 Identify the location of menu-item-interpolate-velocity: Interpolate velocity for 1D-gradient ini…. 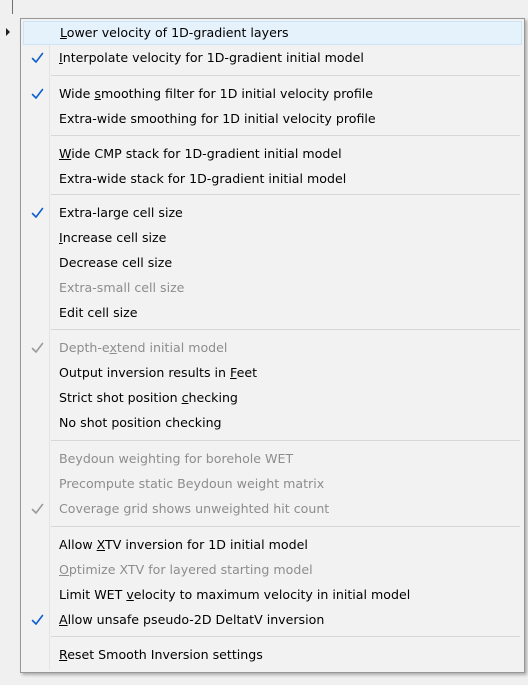
(272, 58).